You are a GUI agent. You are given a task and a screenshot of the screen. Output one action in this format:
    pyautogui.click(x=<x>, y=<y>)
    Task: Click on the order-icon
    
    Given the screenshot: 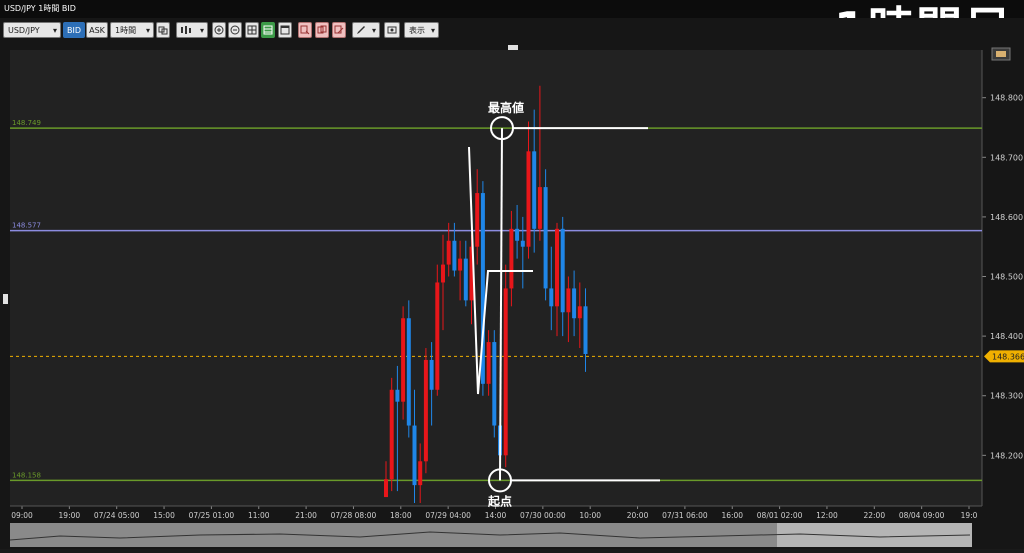 What is the action you would take?
    pyautogui.click(x=305, y=30)
    